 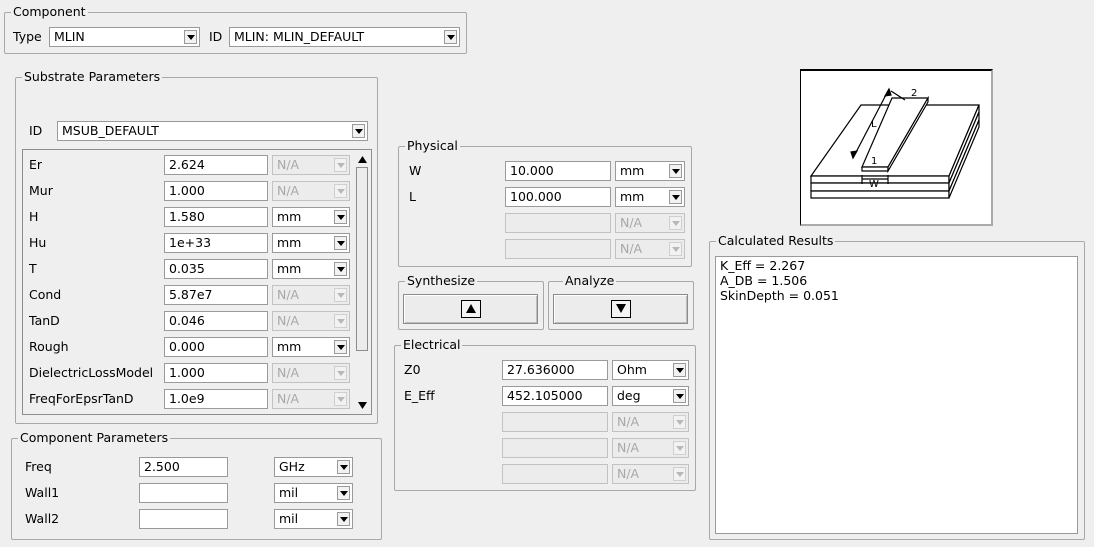 What do you see at coordinates (216, 243) in the screenshot?
I see `param-input-hu: 1e+33` at bounding box center [216, 243].